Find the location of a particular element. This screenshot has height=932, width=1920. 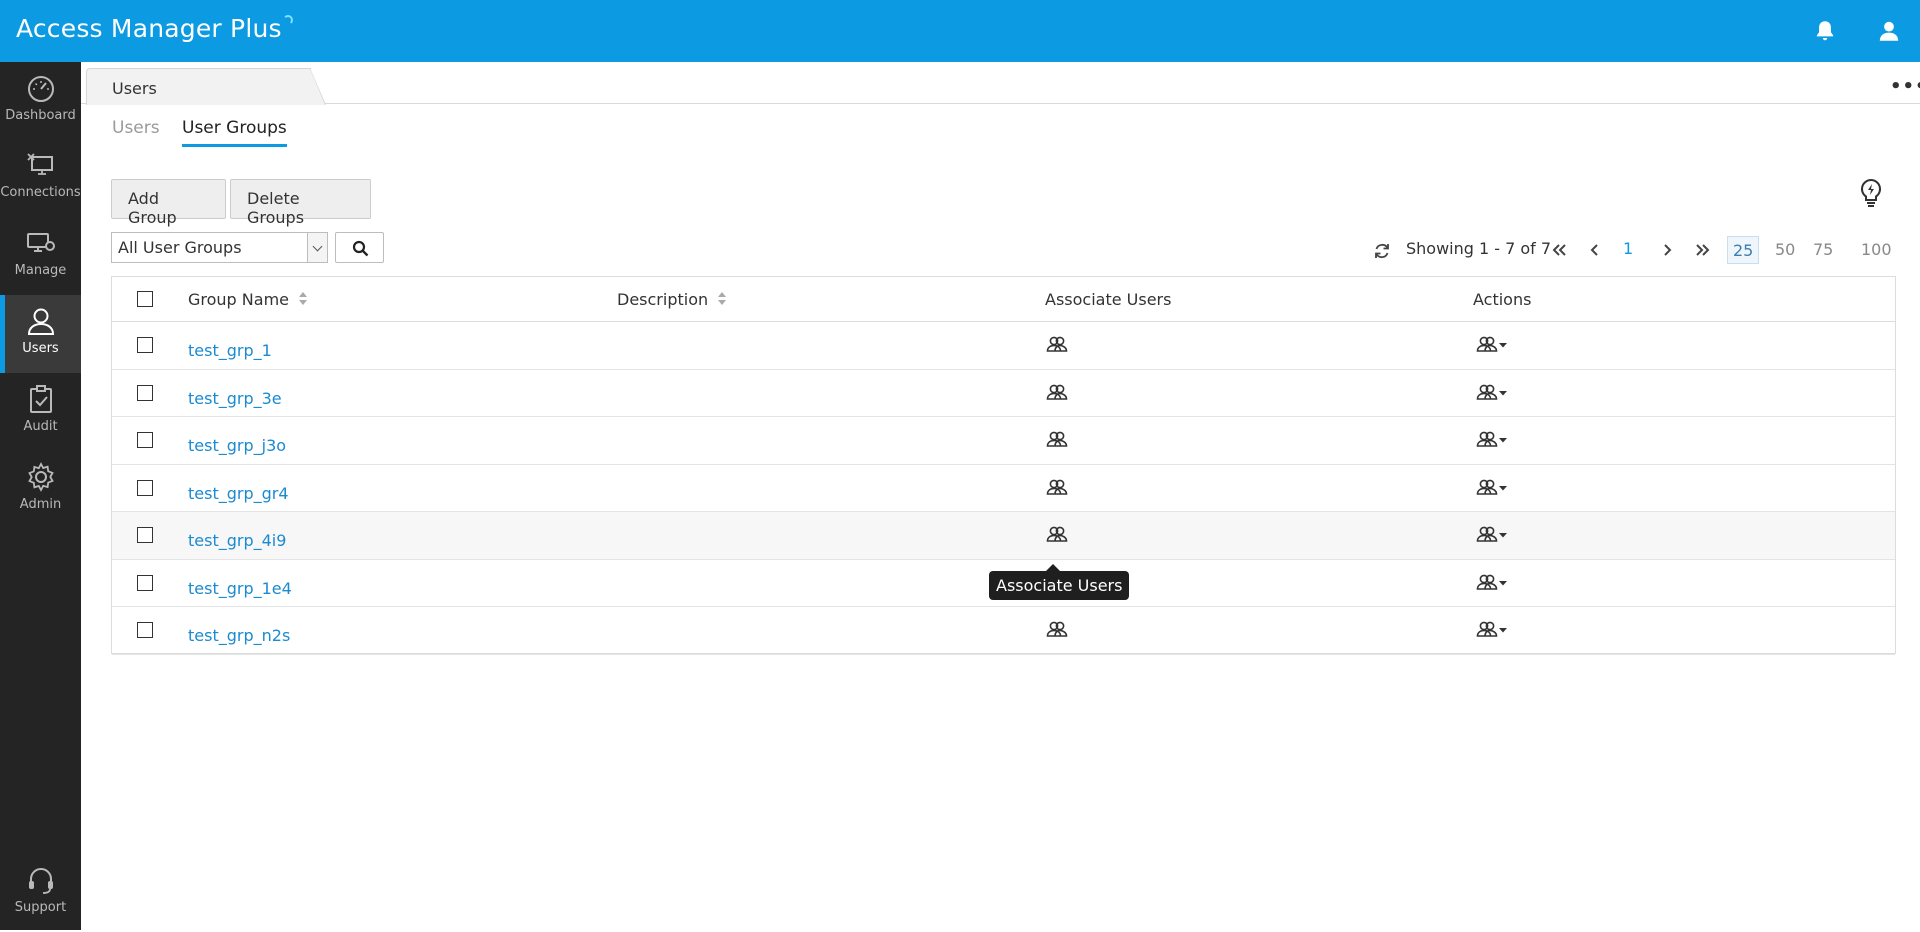

sidebar-item-connections: Connections is located at coordinates (40, 178).